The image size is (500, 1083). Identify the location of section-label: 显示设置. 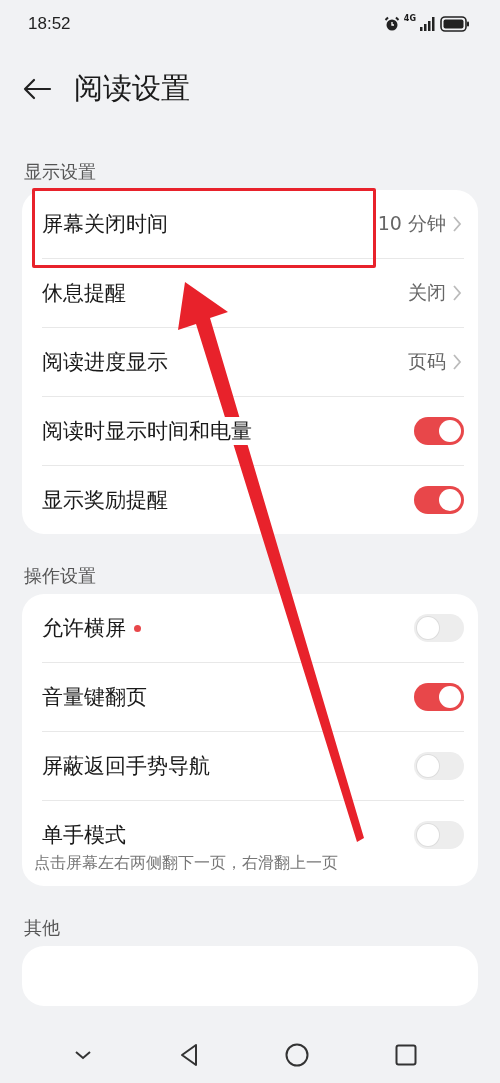
(60, 172).